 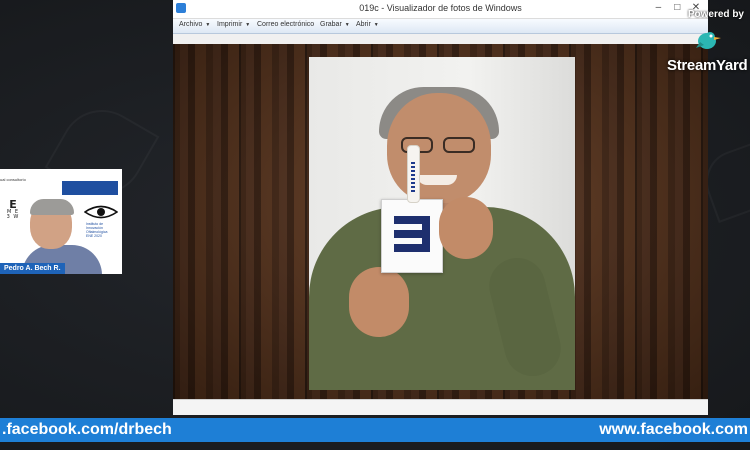 I want to click on window-title: 019c - Visualizador de fotos de Windows, so click(x=440, y=8).